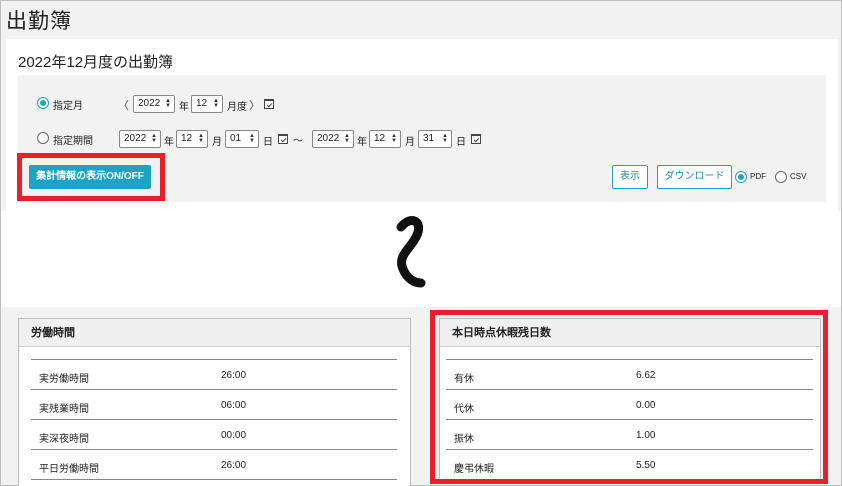 The image size is (842, 486). Describe the element at coordinates (380, 138) in the screenshot. I see `end-month-value: 12` at that location.